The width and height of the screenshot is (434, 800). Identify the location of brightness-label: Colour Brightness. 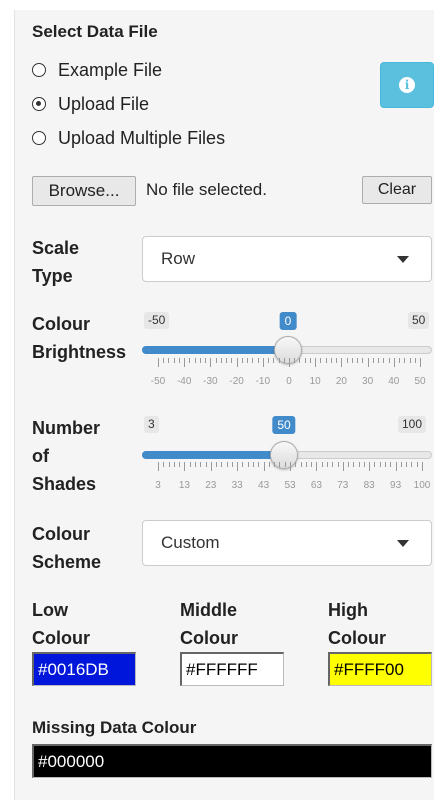
(79, 338).